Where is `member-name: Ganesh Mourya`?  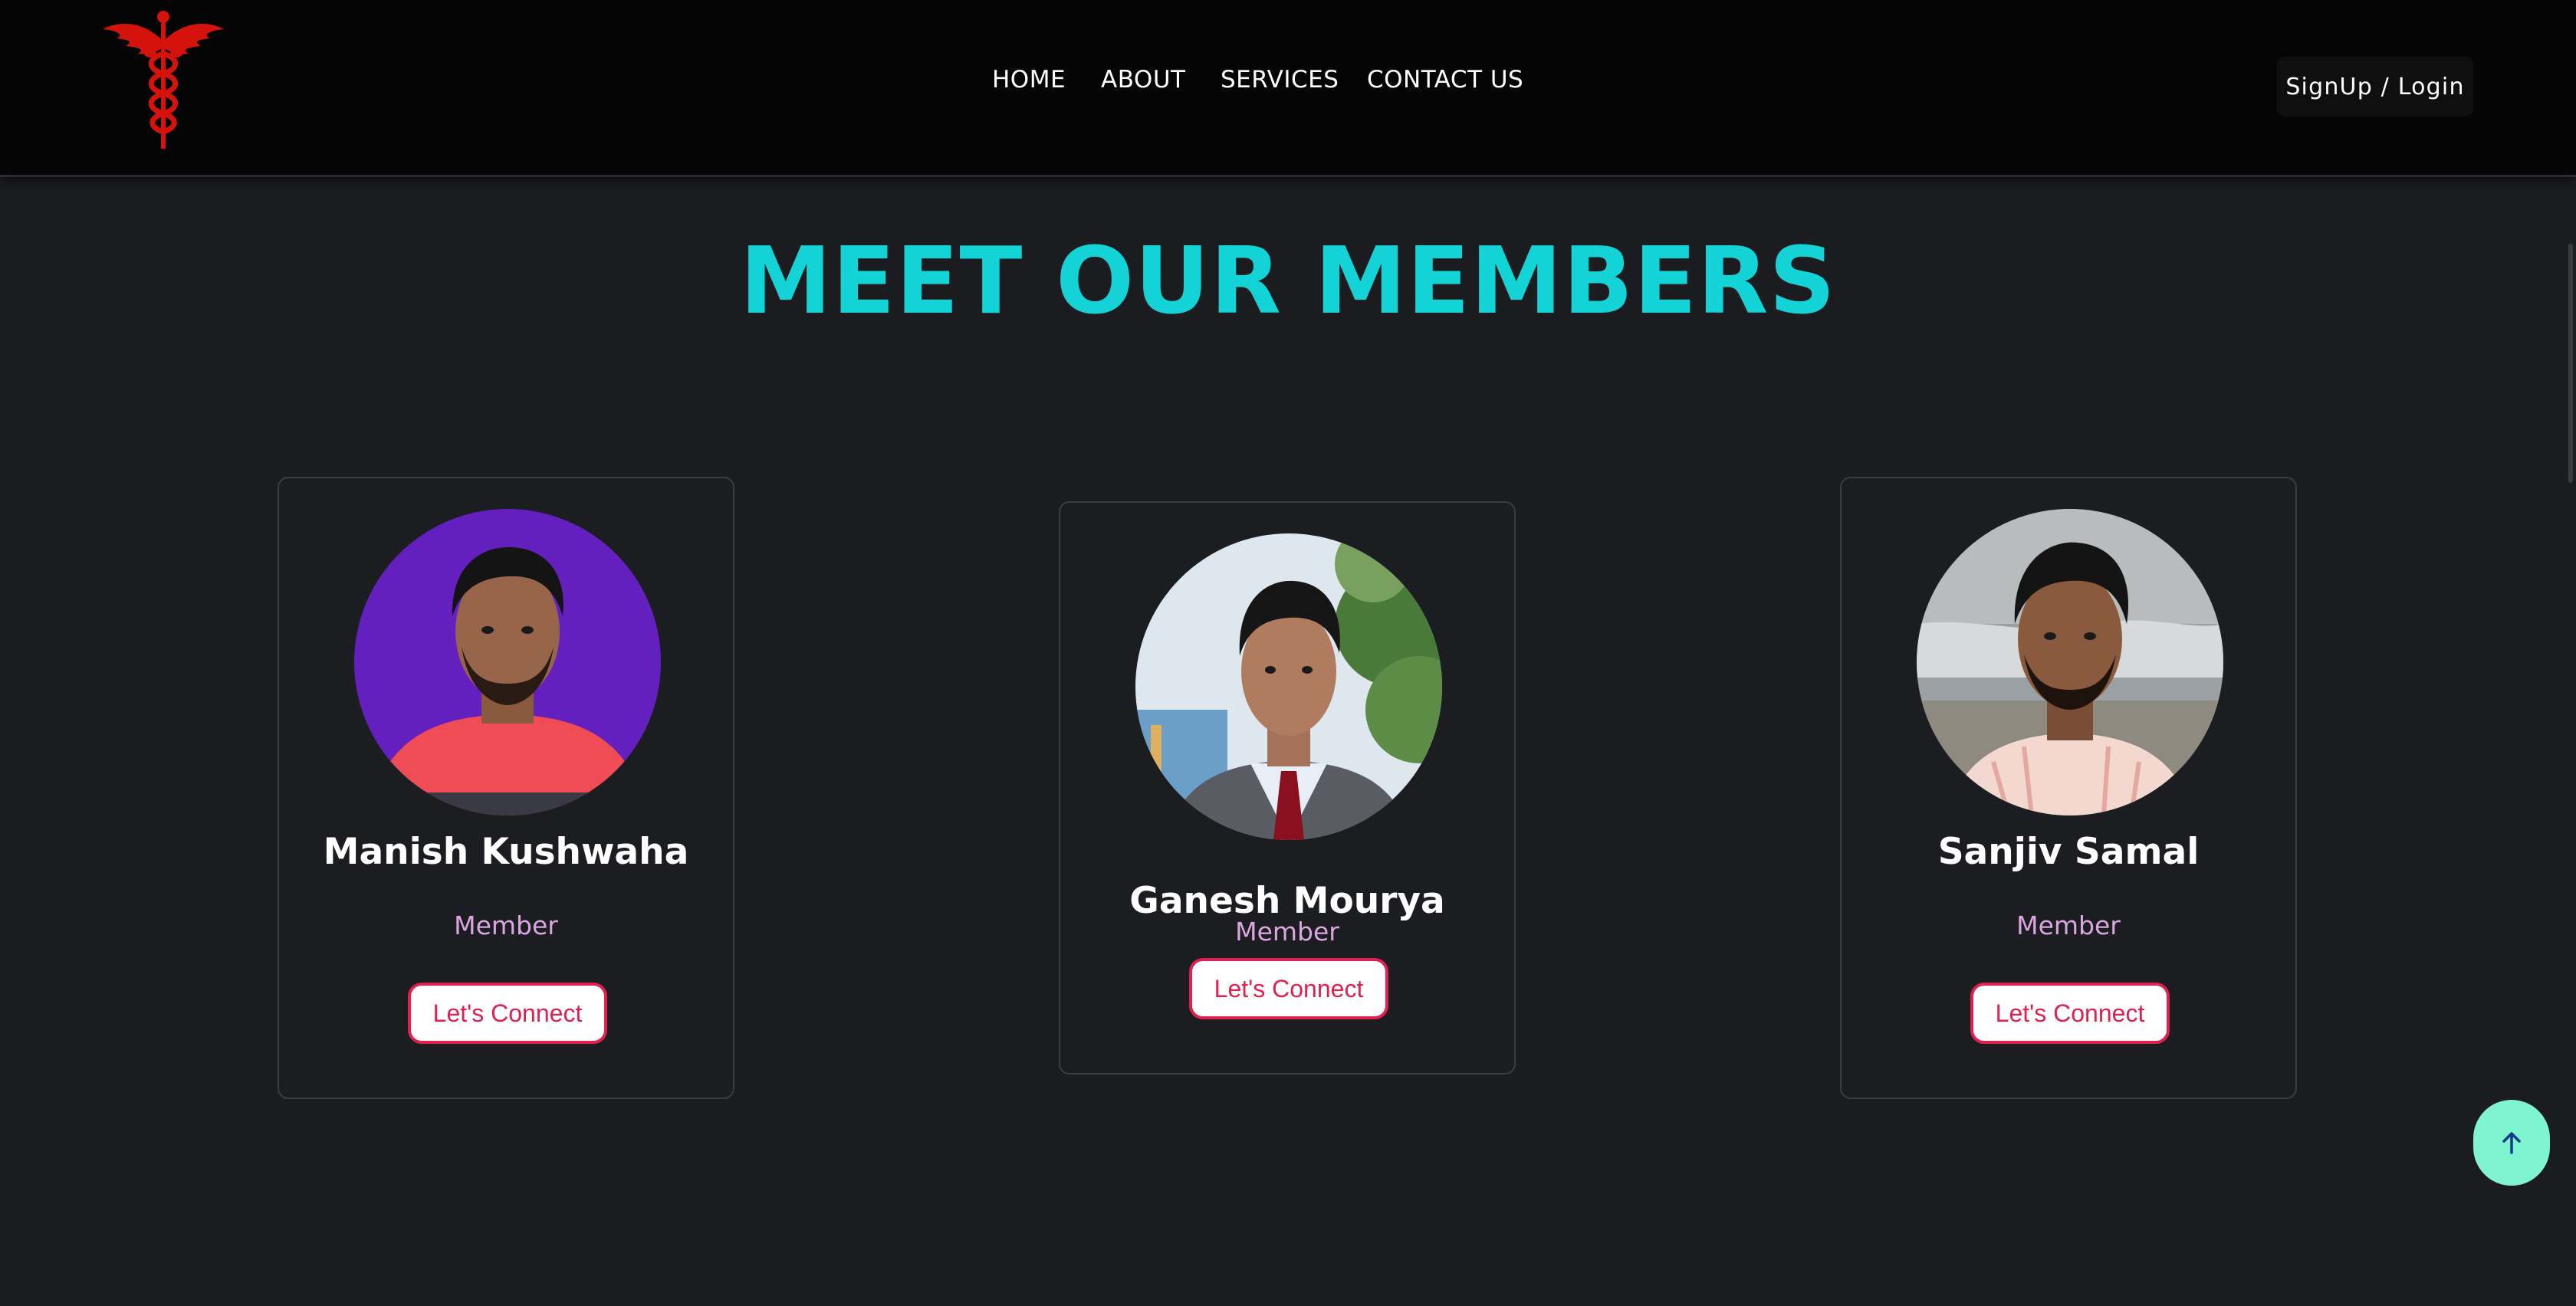
member-name: Ganesh Mourya is located at coordinates (1287, 901).